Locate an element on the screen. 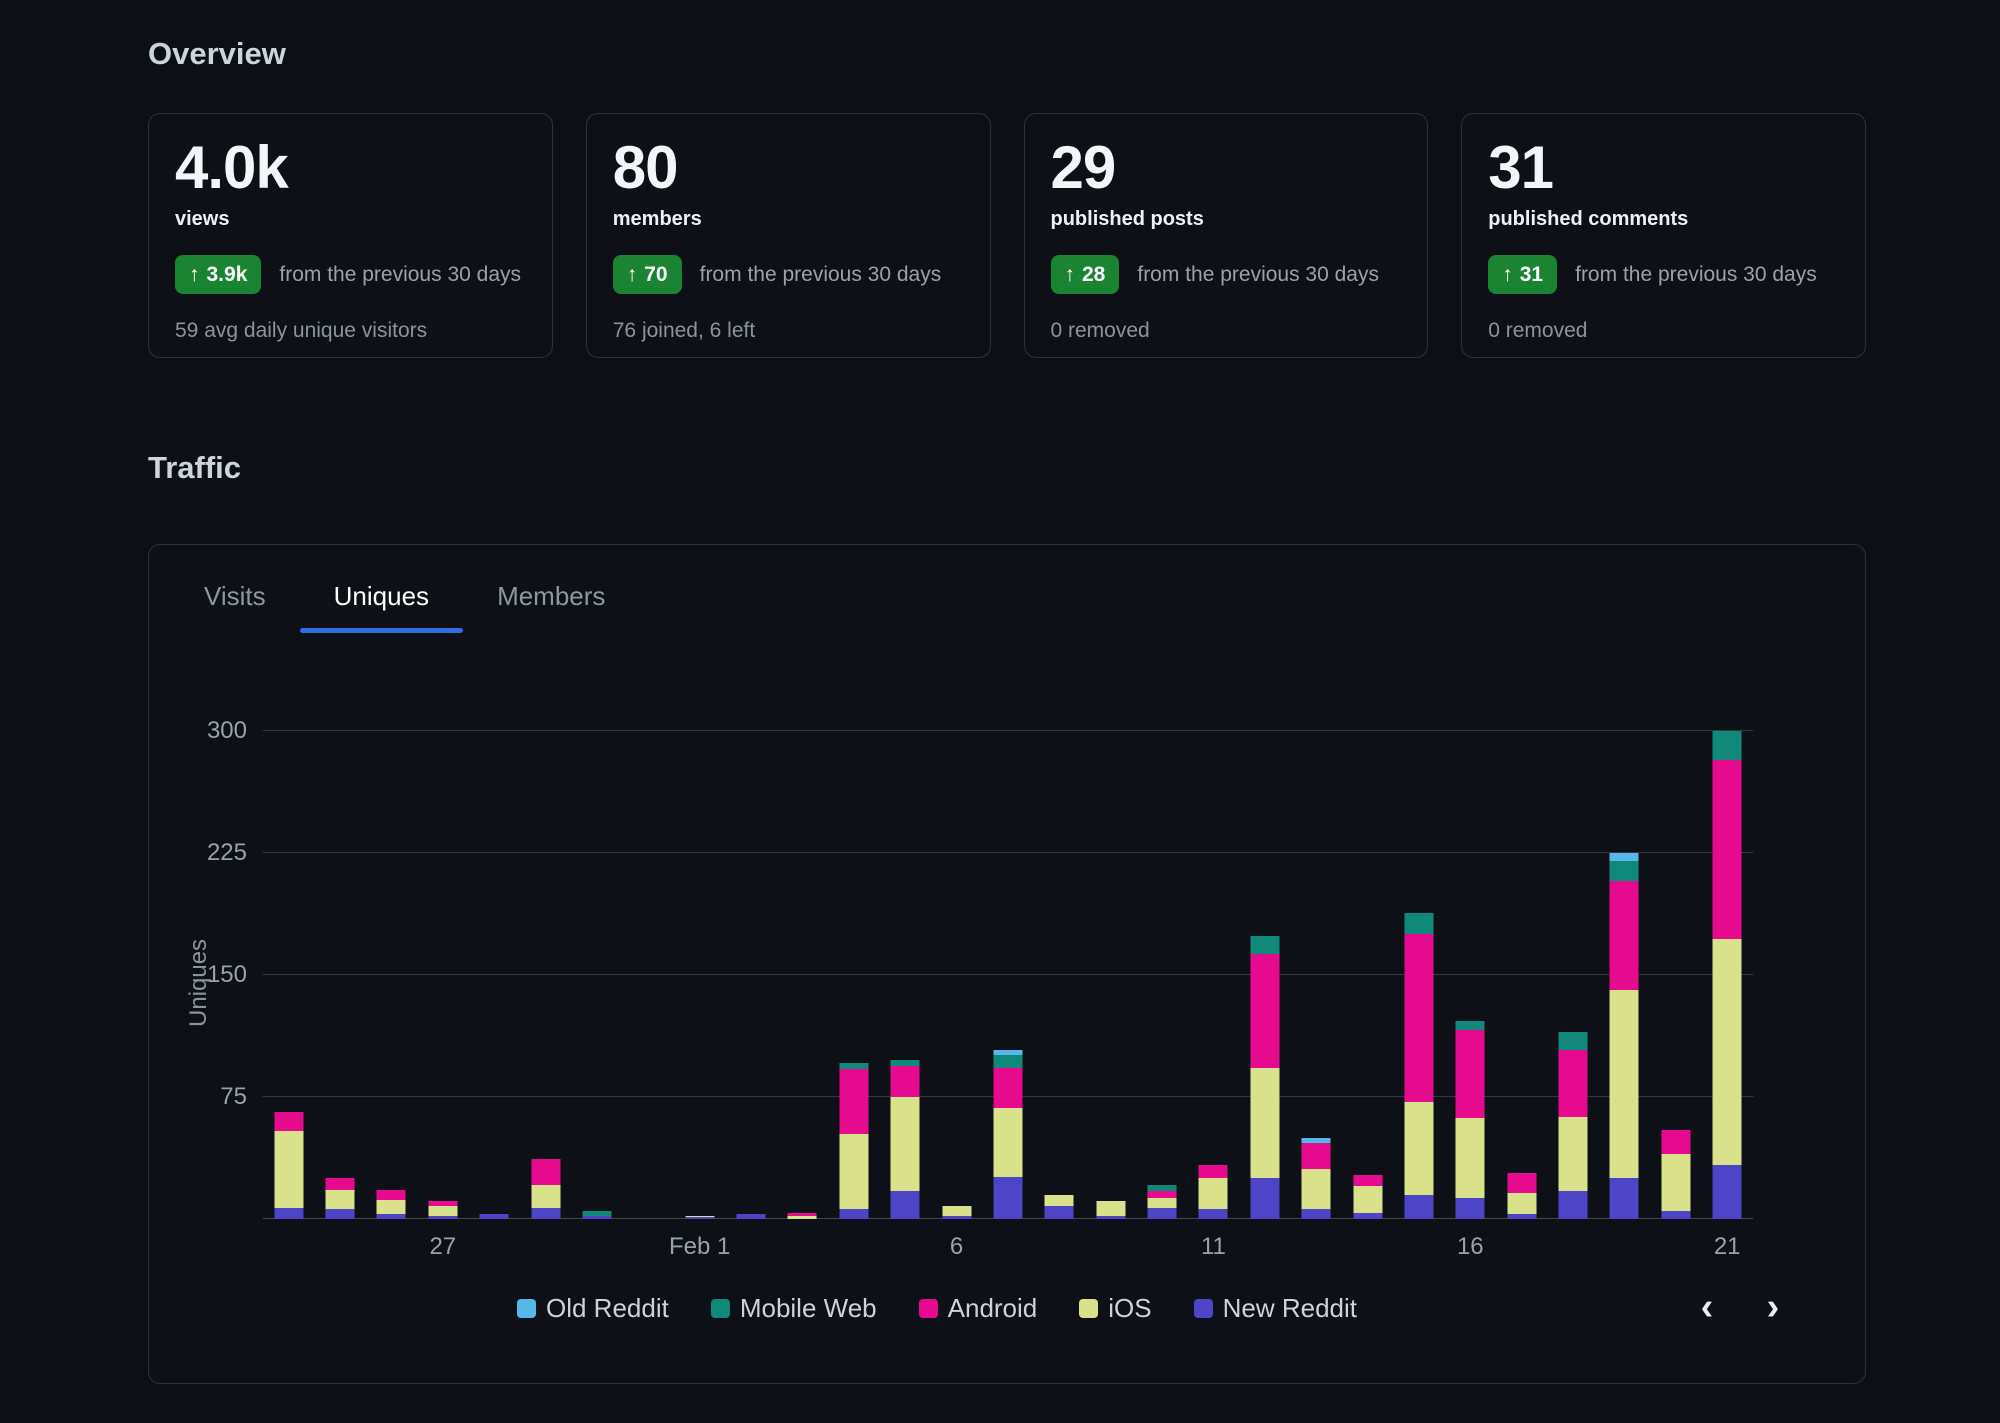 This screenshot has height=1423, width=2000. y-axis-tick-label: 150 is located at coordinates (226, 974).